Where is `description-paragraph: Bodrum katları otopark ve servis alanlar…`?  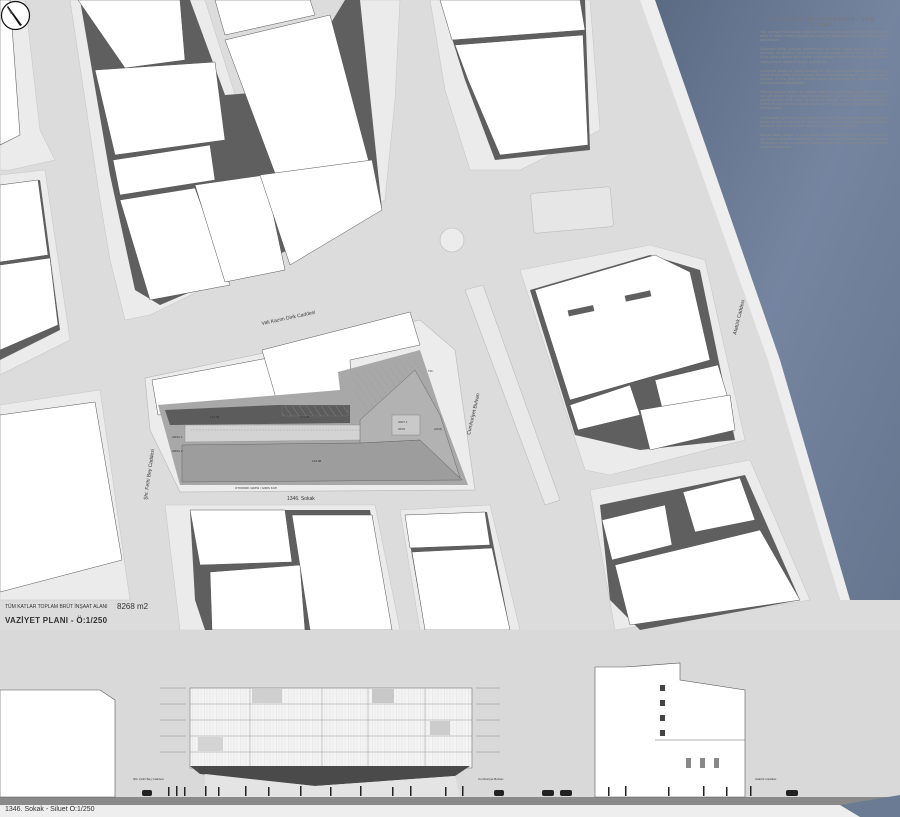 description-paragraph: Bodrum katları otopark ve servis alanlar… is located at coordinates (824, 141).